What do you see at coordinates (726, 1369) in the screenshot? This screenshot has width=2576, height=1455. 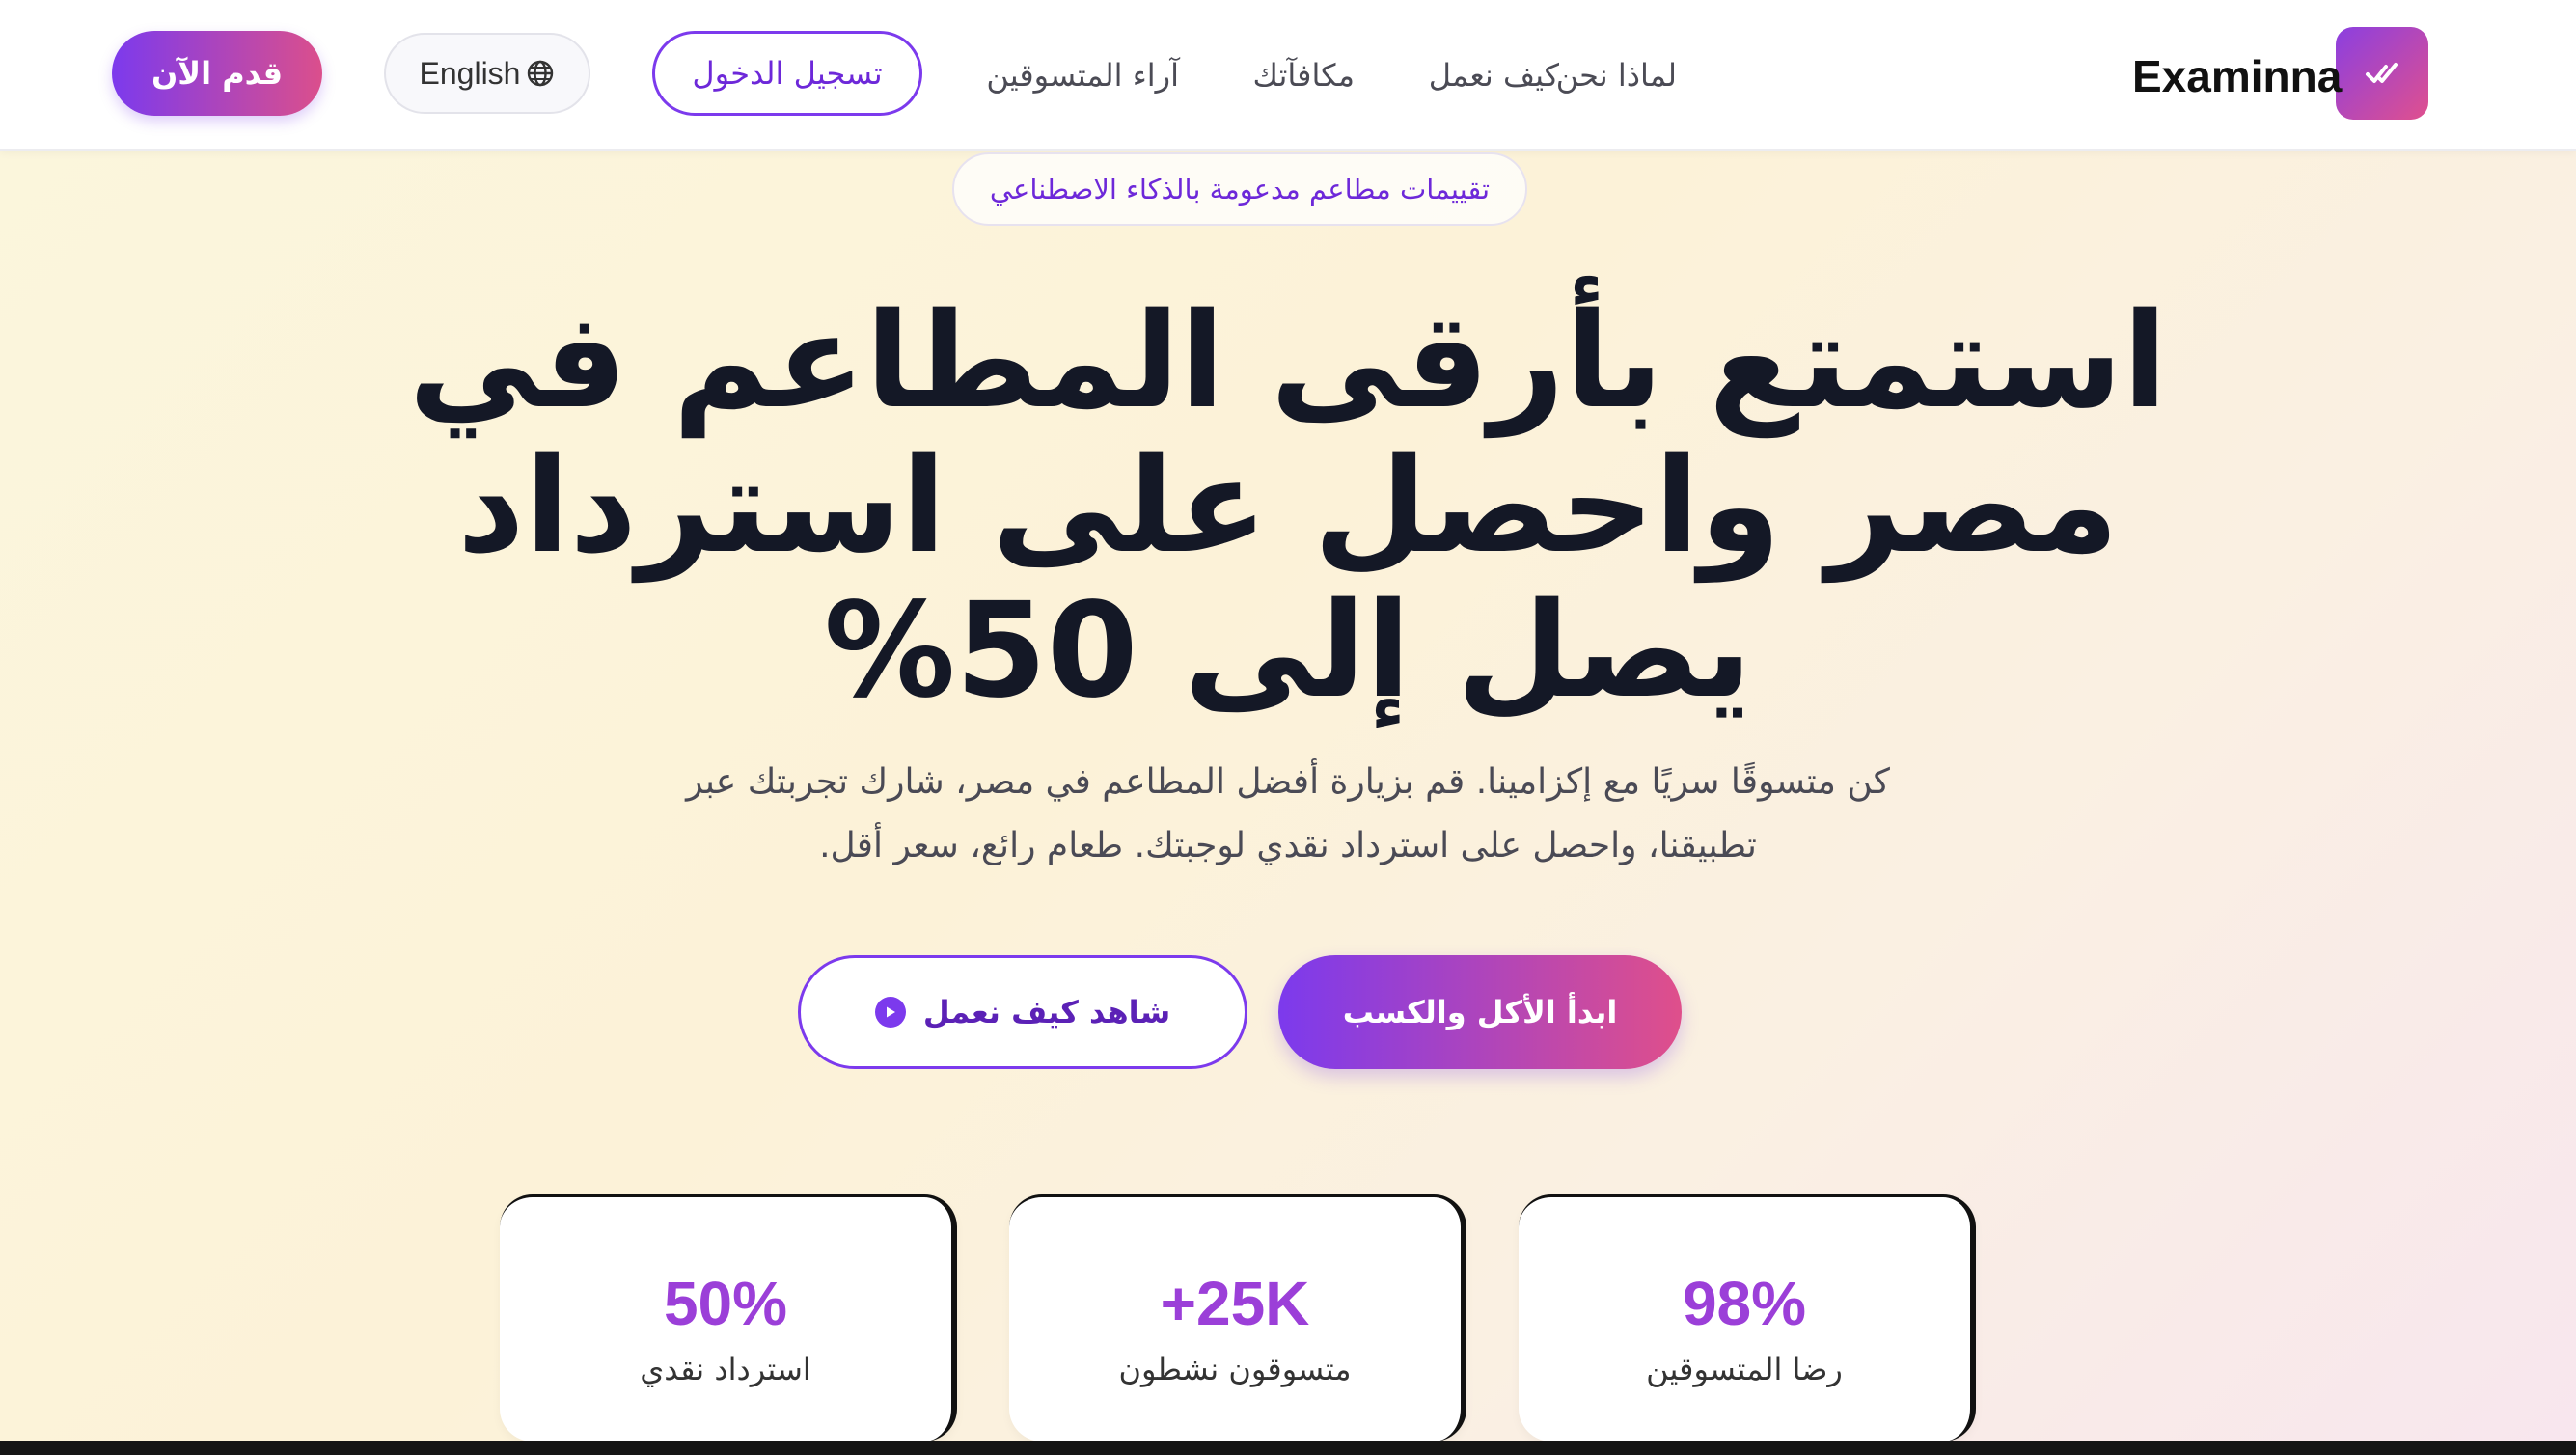 I see `stat-label: استرداد نقدي` at bounding box center [726, 1369].